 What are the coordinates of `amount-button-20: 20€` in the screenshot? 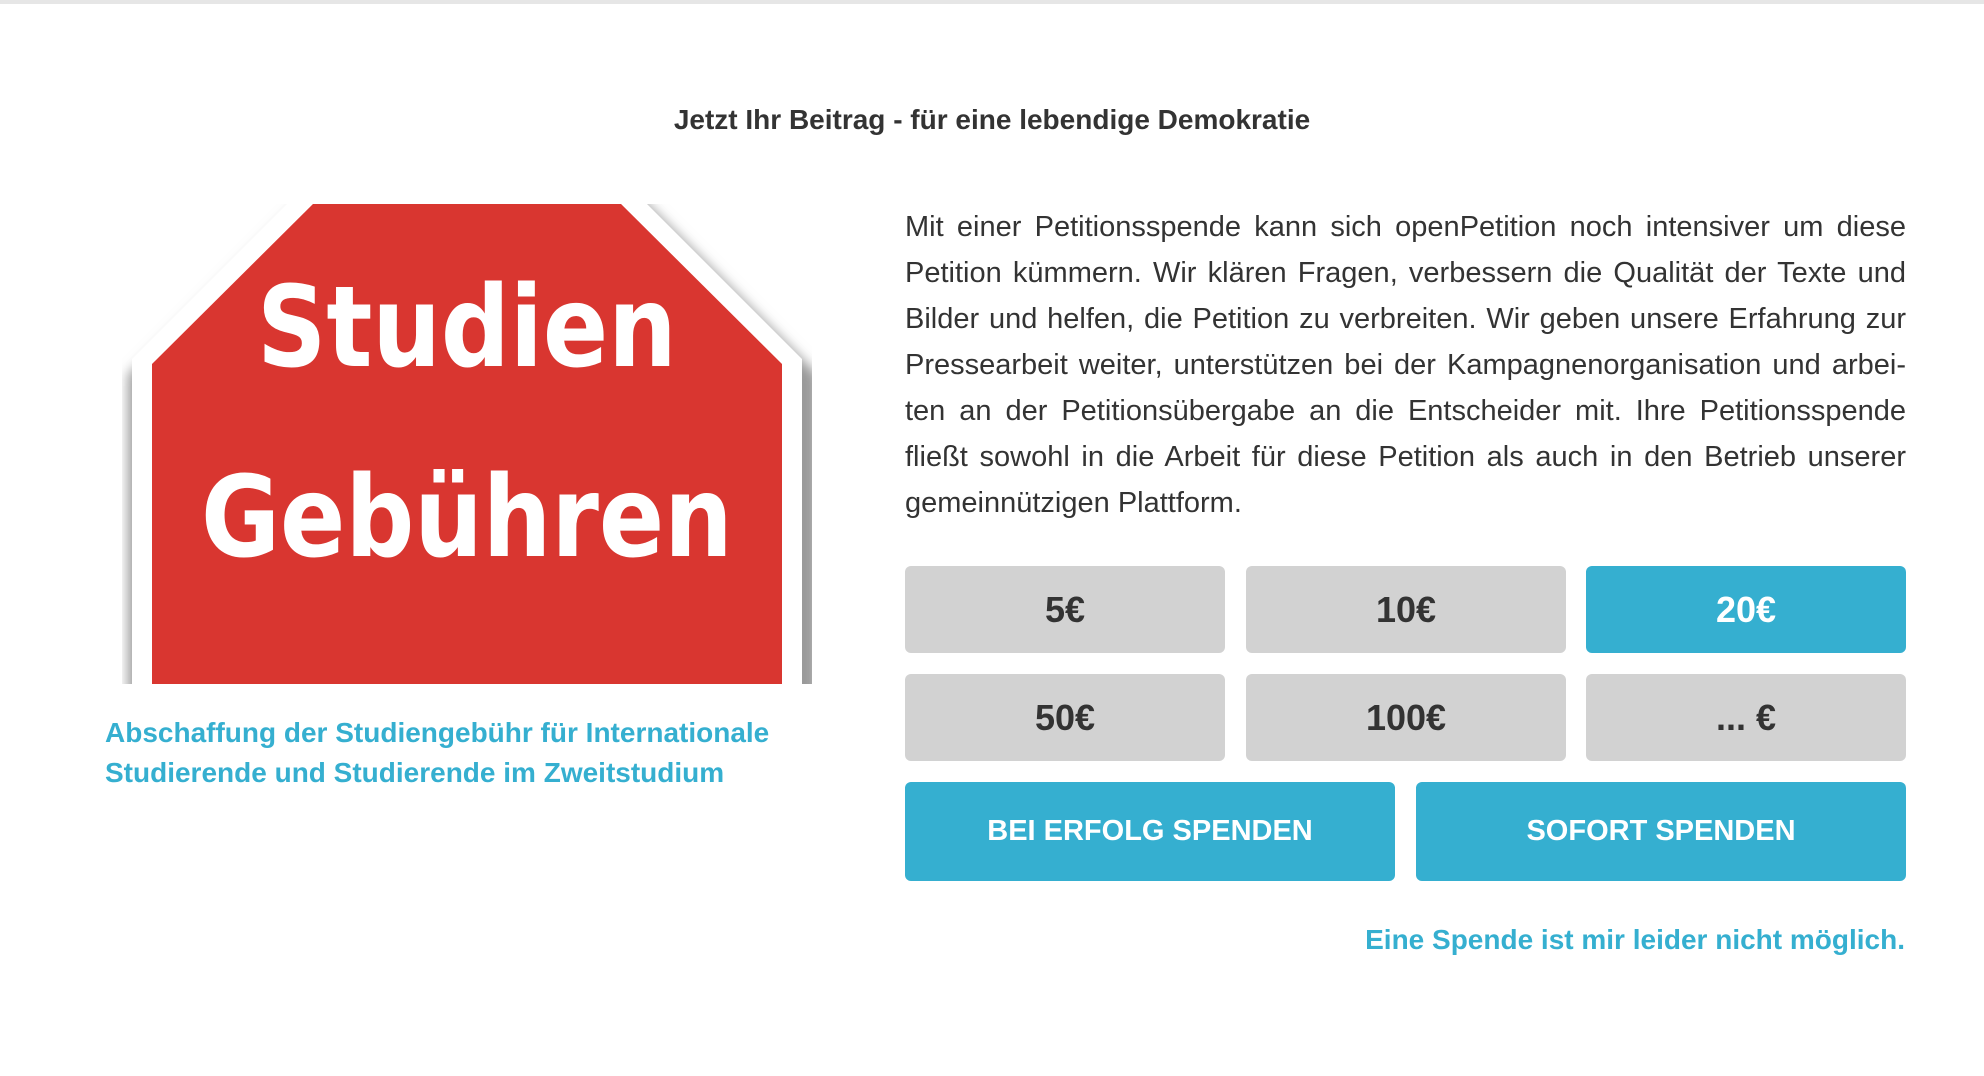 It's located at (1746, 609).